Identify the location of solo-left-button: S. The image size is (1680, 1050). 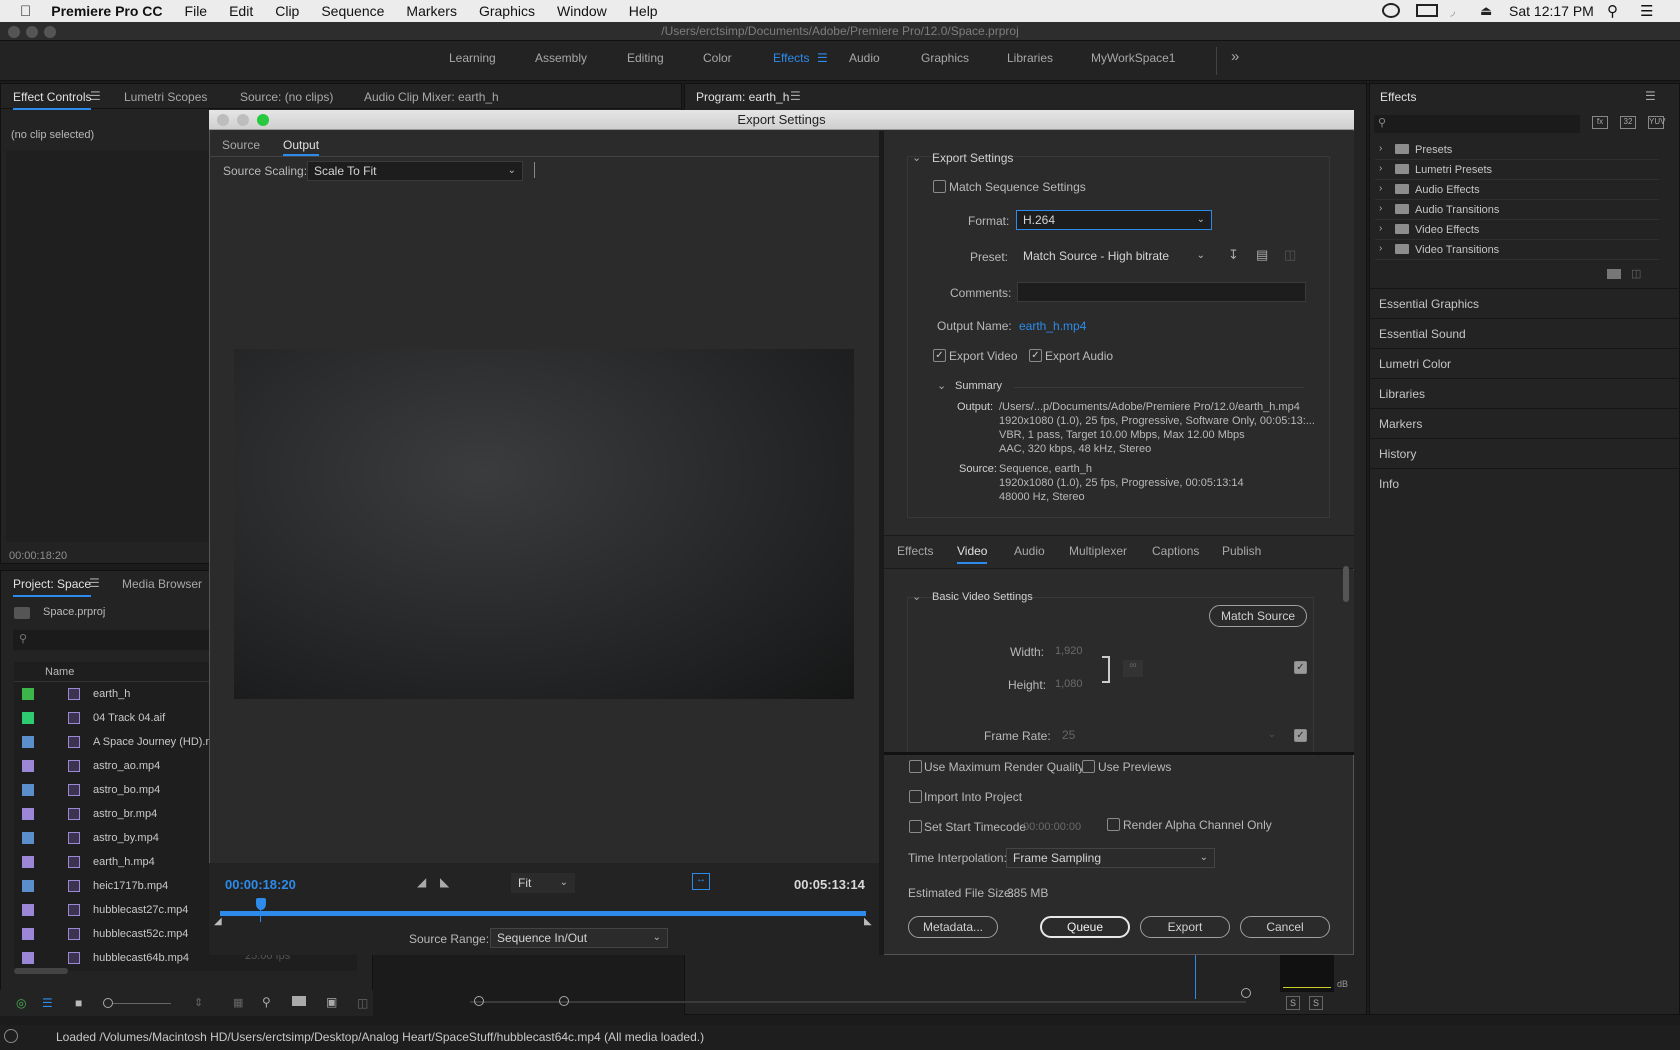
(1293, 1003).